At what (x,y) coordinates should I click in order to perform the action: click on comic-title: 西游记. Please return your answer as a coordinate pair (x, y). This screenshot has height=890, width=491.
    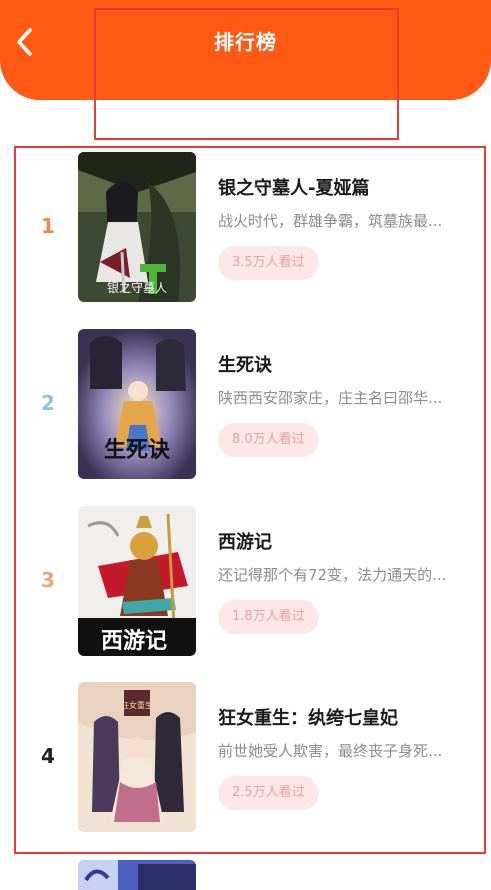
    Looking at the image, I should click on (245, 541).